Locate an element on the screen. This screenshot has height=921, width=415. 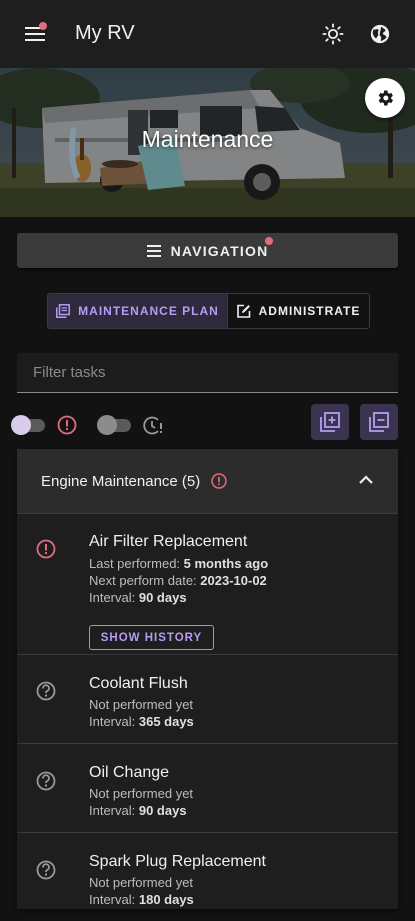
brightness-icon is located at coordinates (333, 34).